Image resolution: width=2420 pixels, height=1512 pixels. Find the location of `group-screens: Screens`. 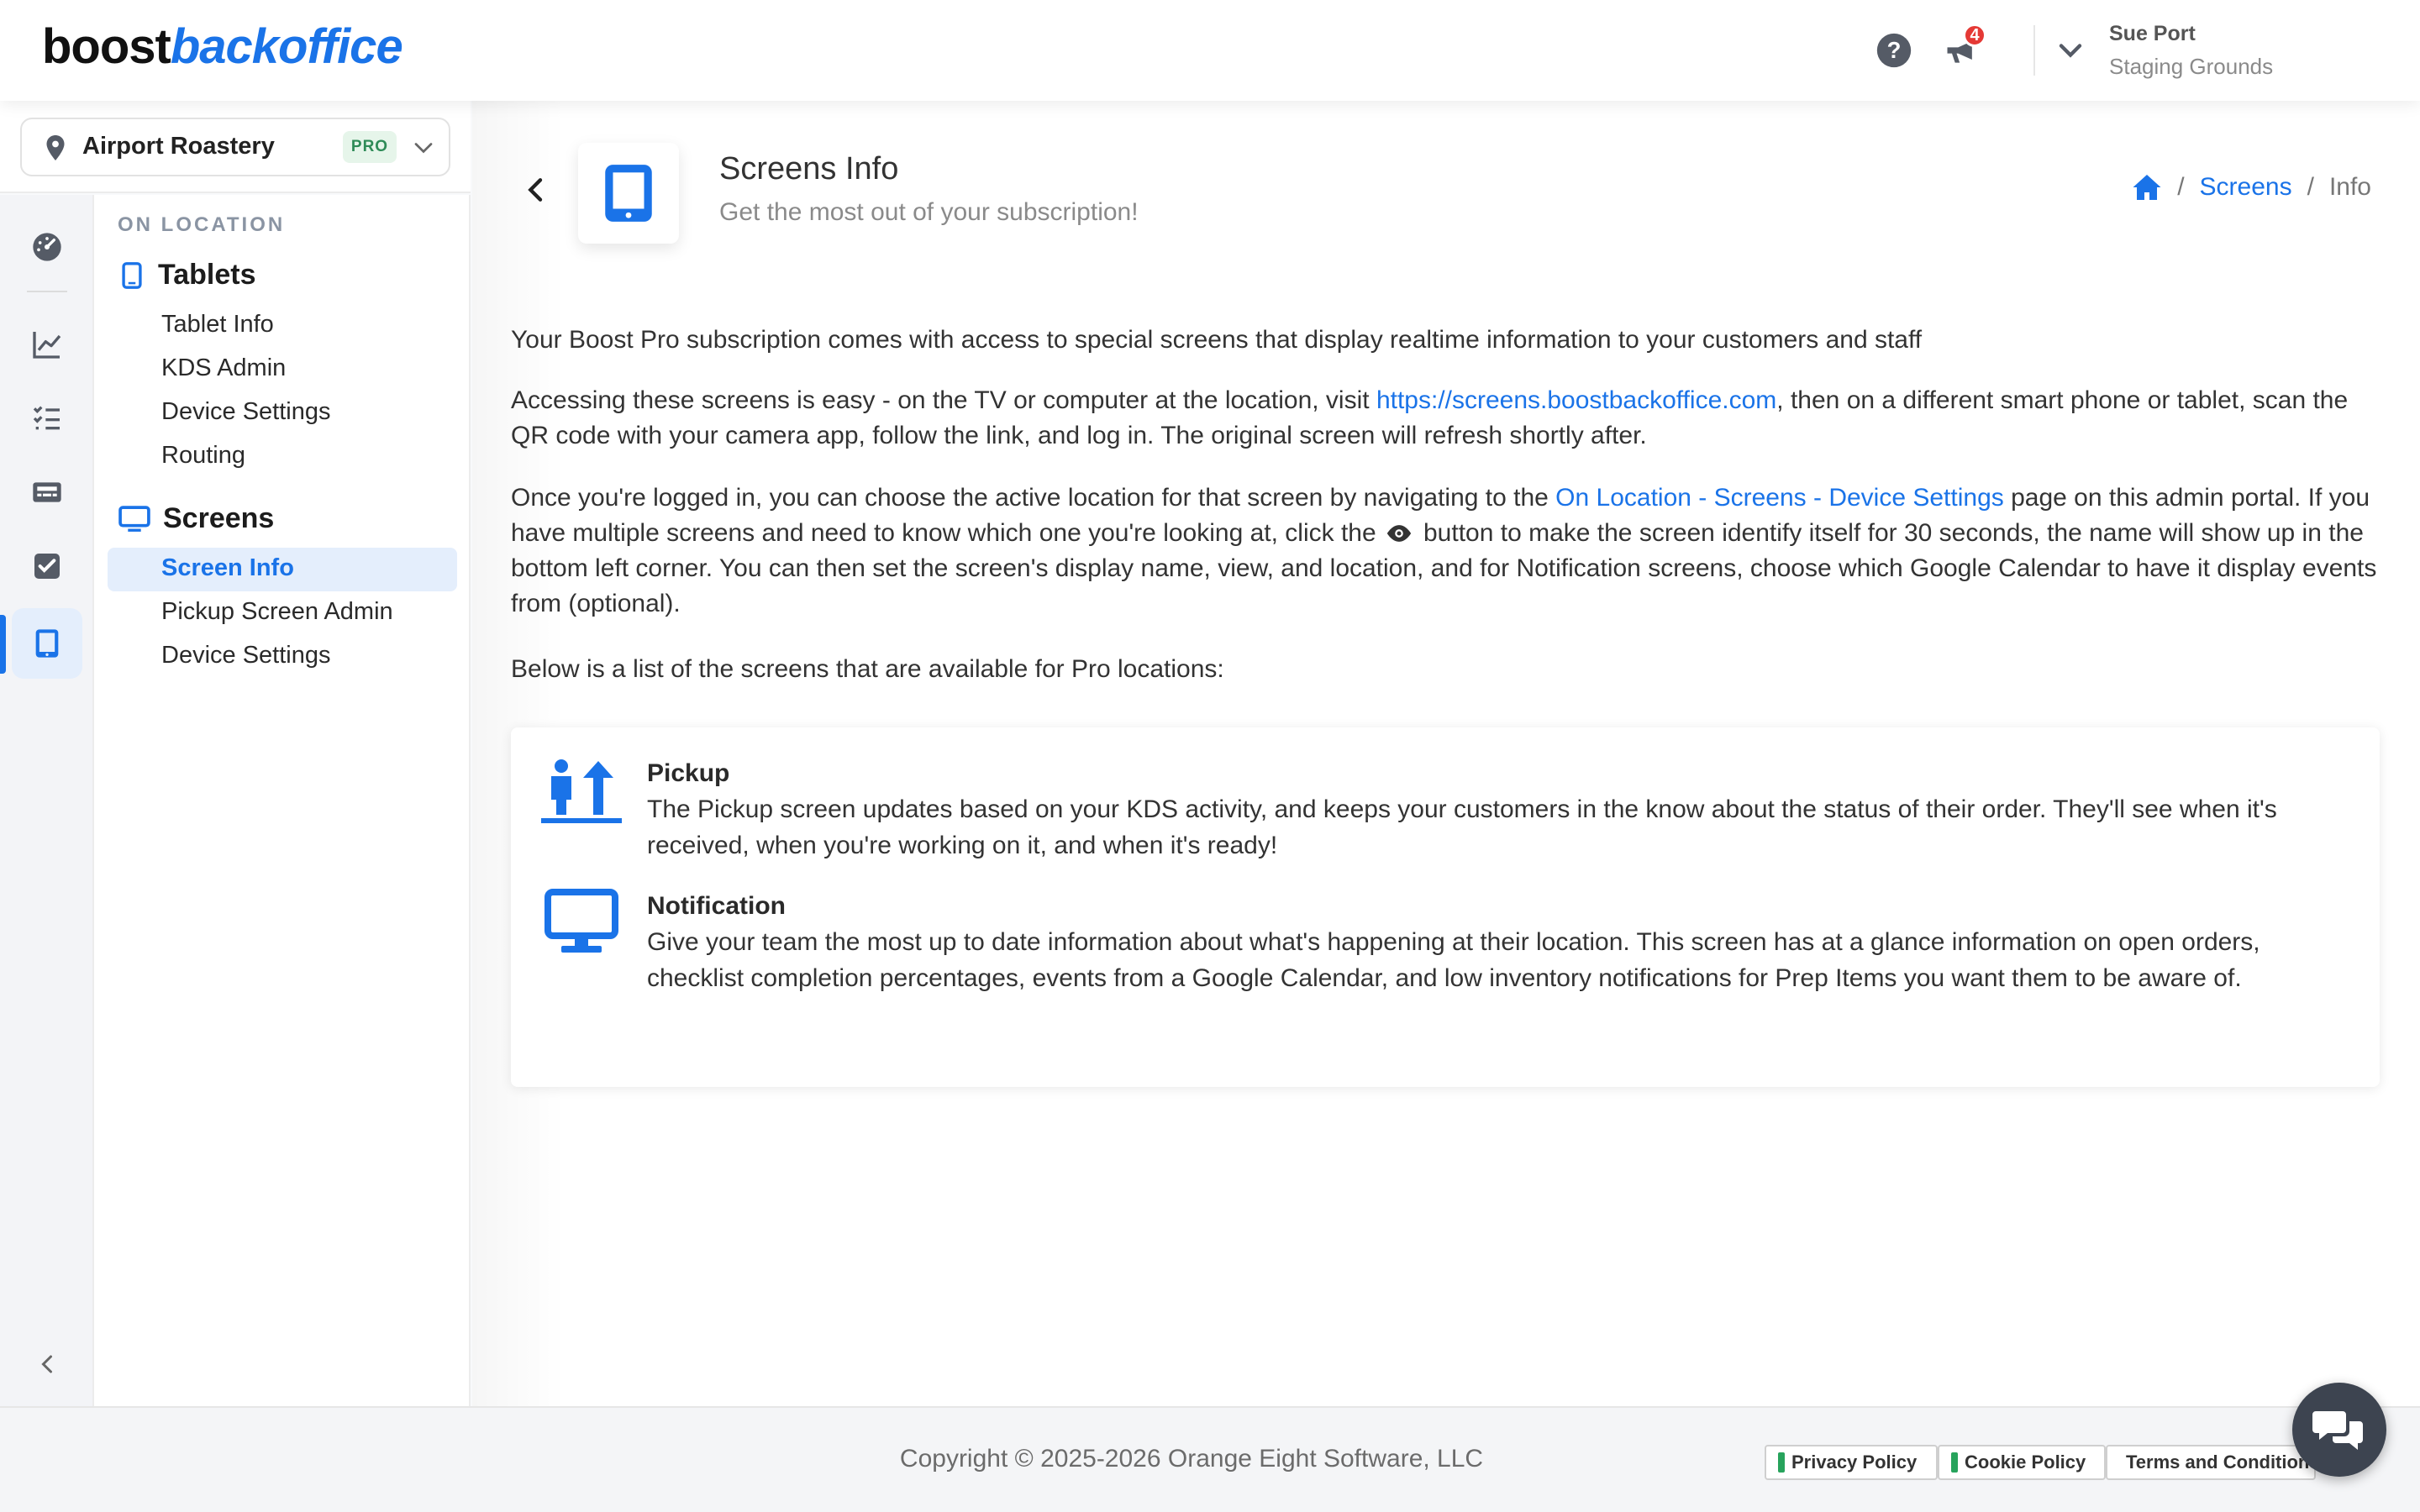

group-screens: Screens is located at coordinates (196, 518).